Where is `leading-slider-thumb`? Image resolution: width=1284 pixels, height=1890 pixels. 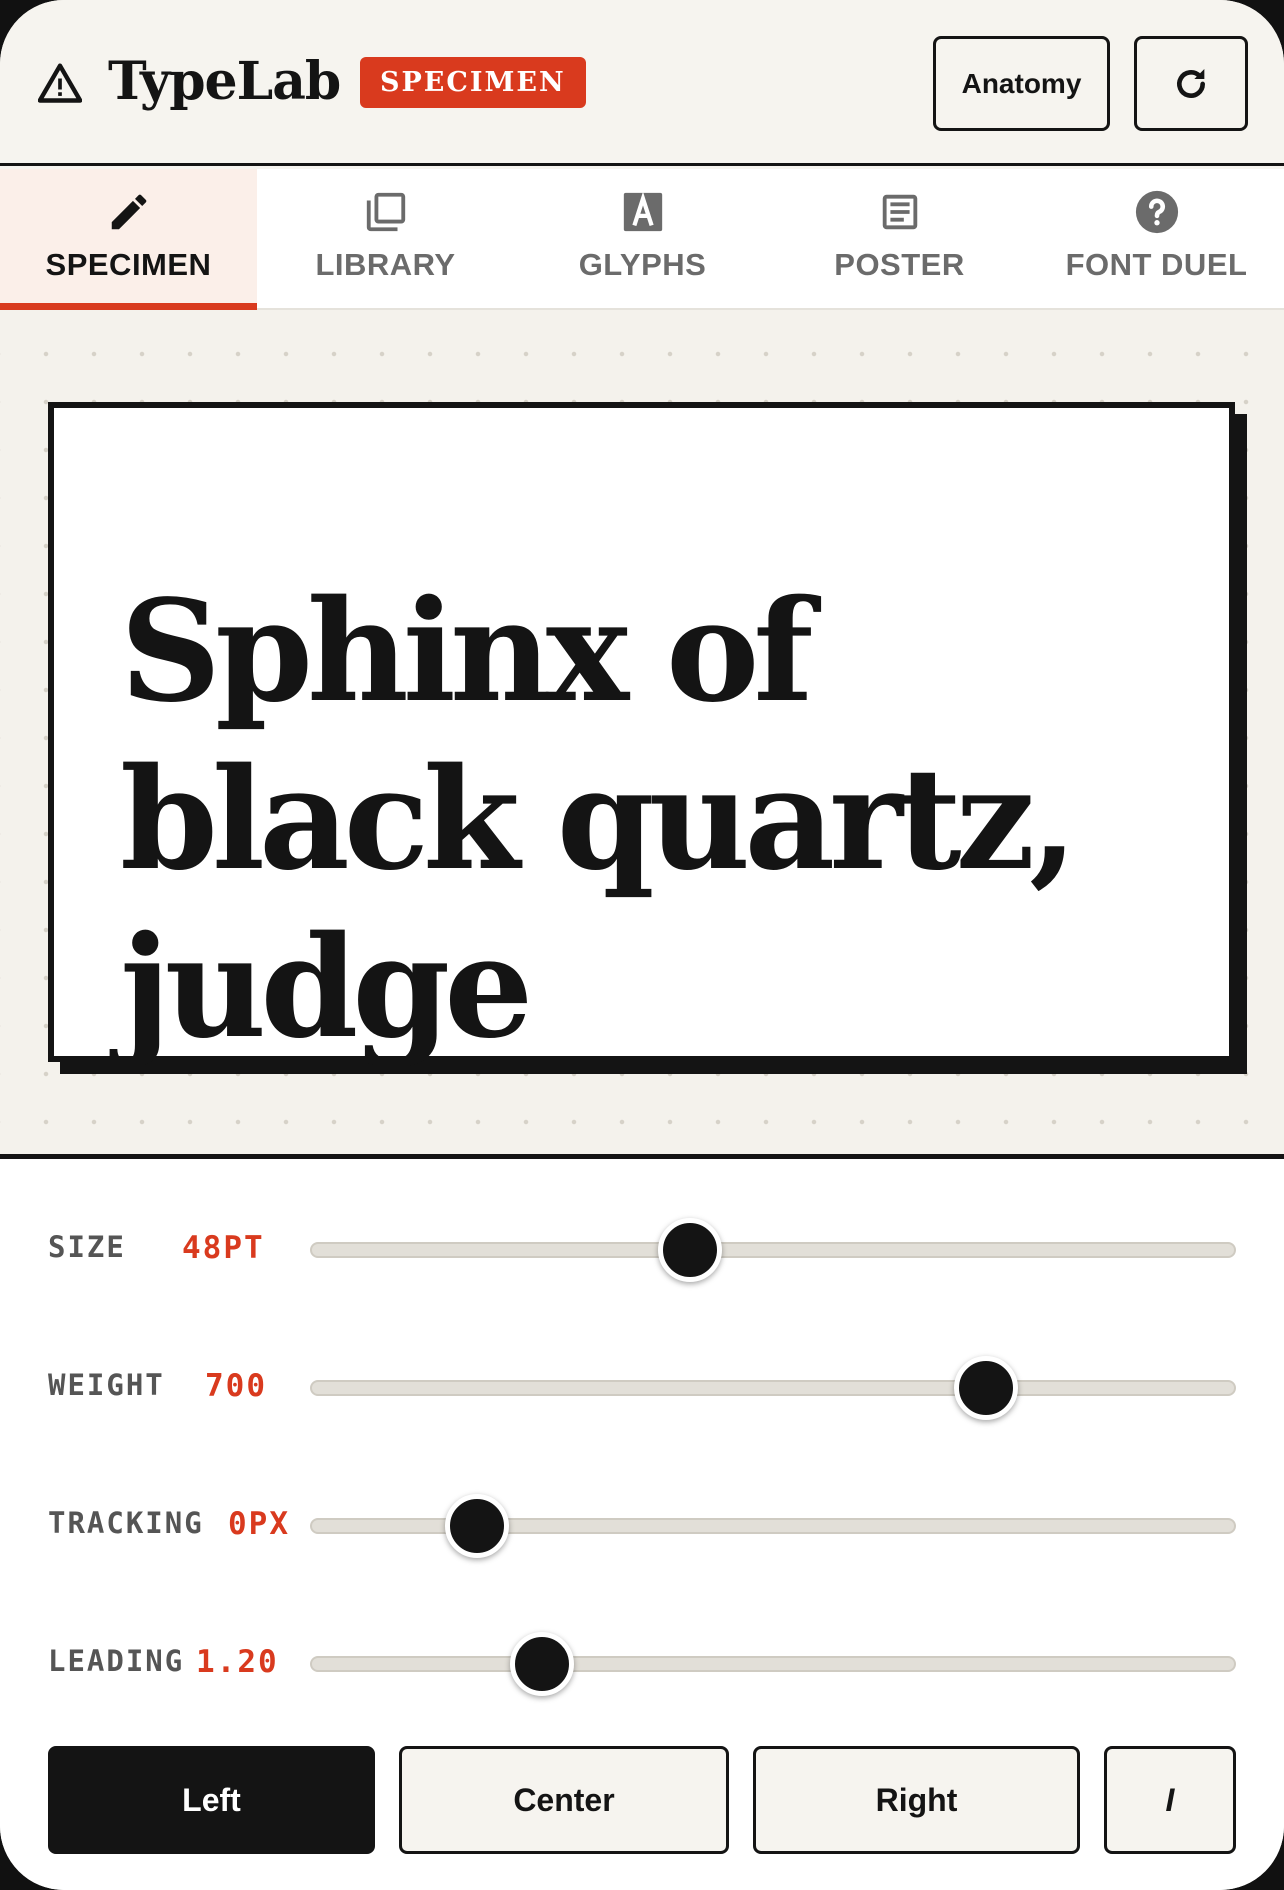
leading-slider-thumb is located at coordinates (541, 1664).